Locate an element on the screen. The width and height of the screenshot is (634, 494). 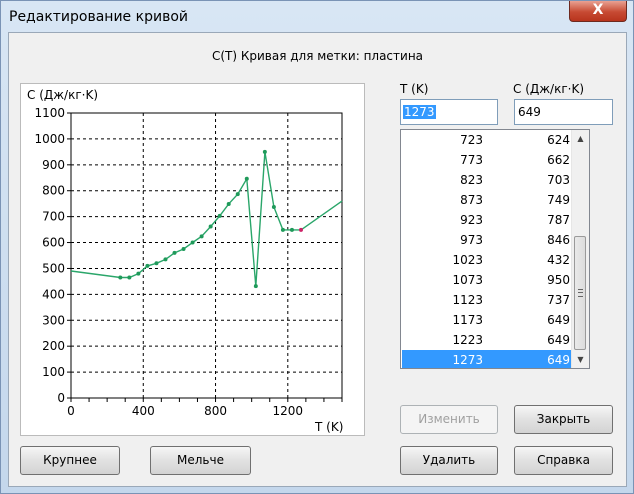
y-tick-label: 200 is located at coordinates (53, 346).